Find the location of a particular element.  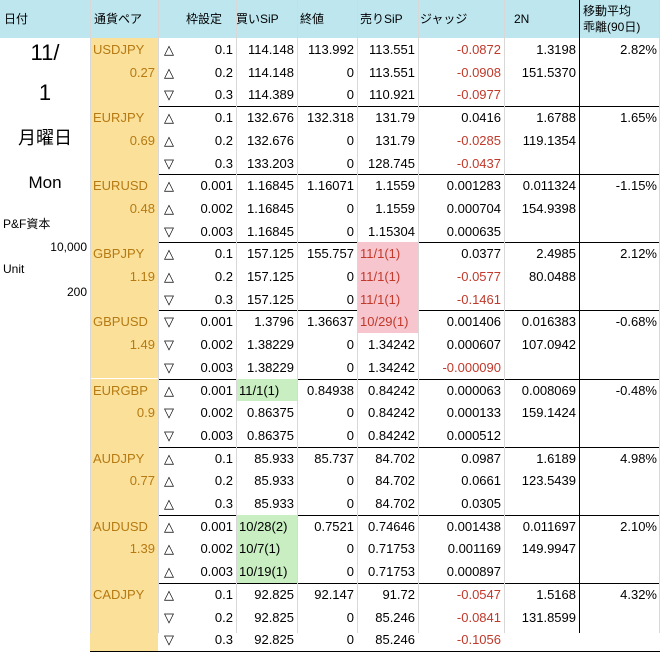

date-day: 1 is located at coordinates (45, 92).